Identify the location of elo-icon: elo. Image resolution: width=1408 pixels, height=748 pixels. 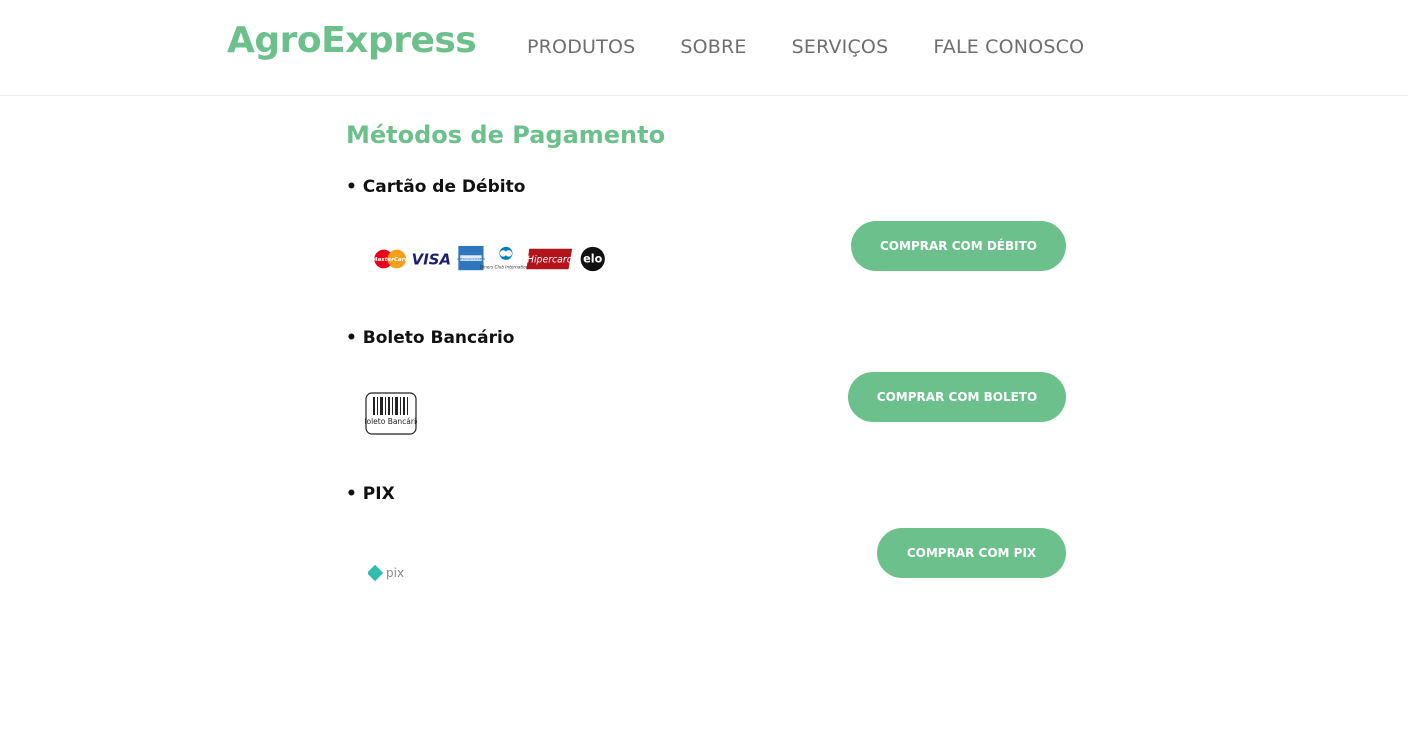
(592, 259).